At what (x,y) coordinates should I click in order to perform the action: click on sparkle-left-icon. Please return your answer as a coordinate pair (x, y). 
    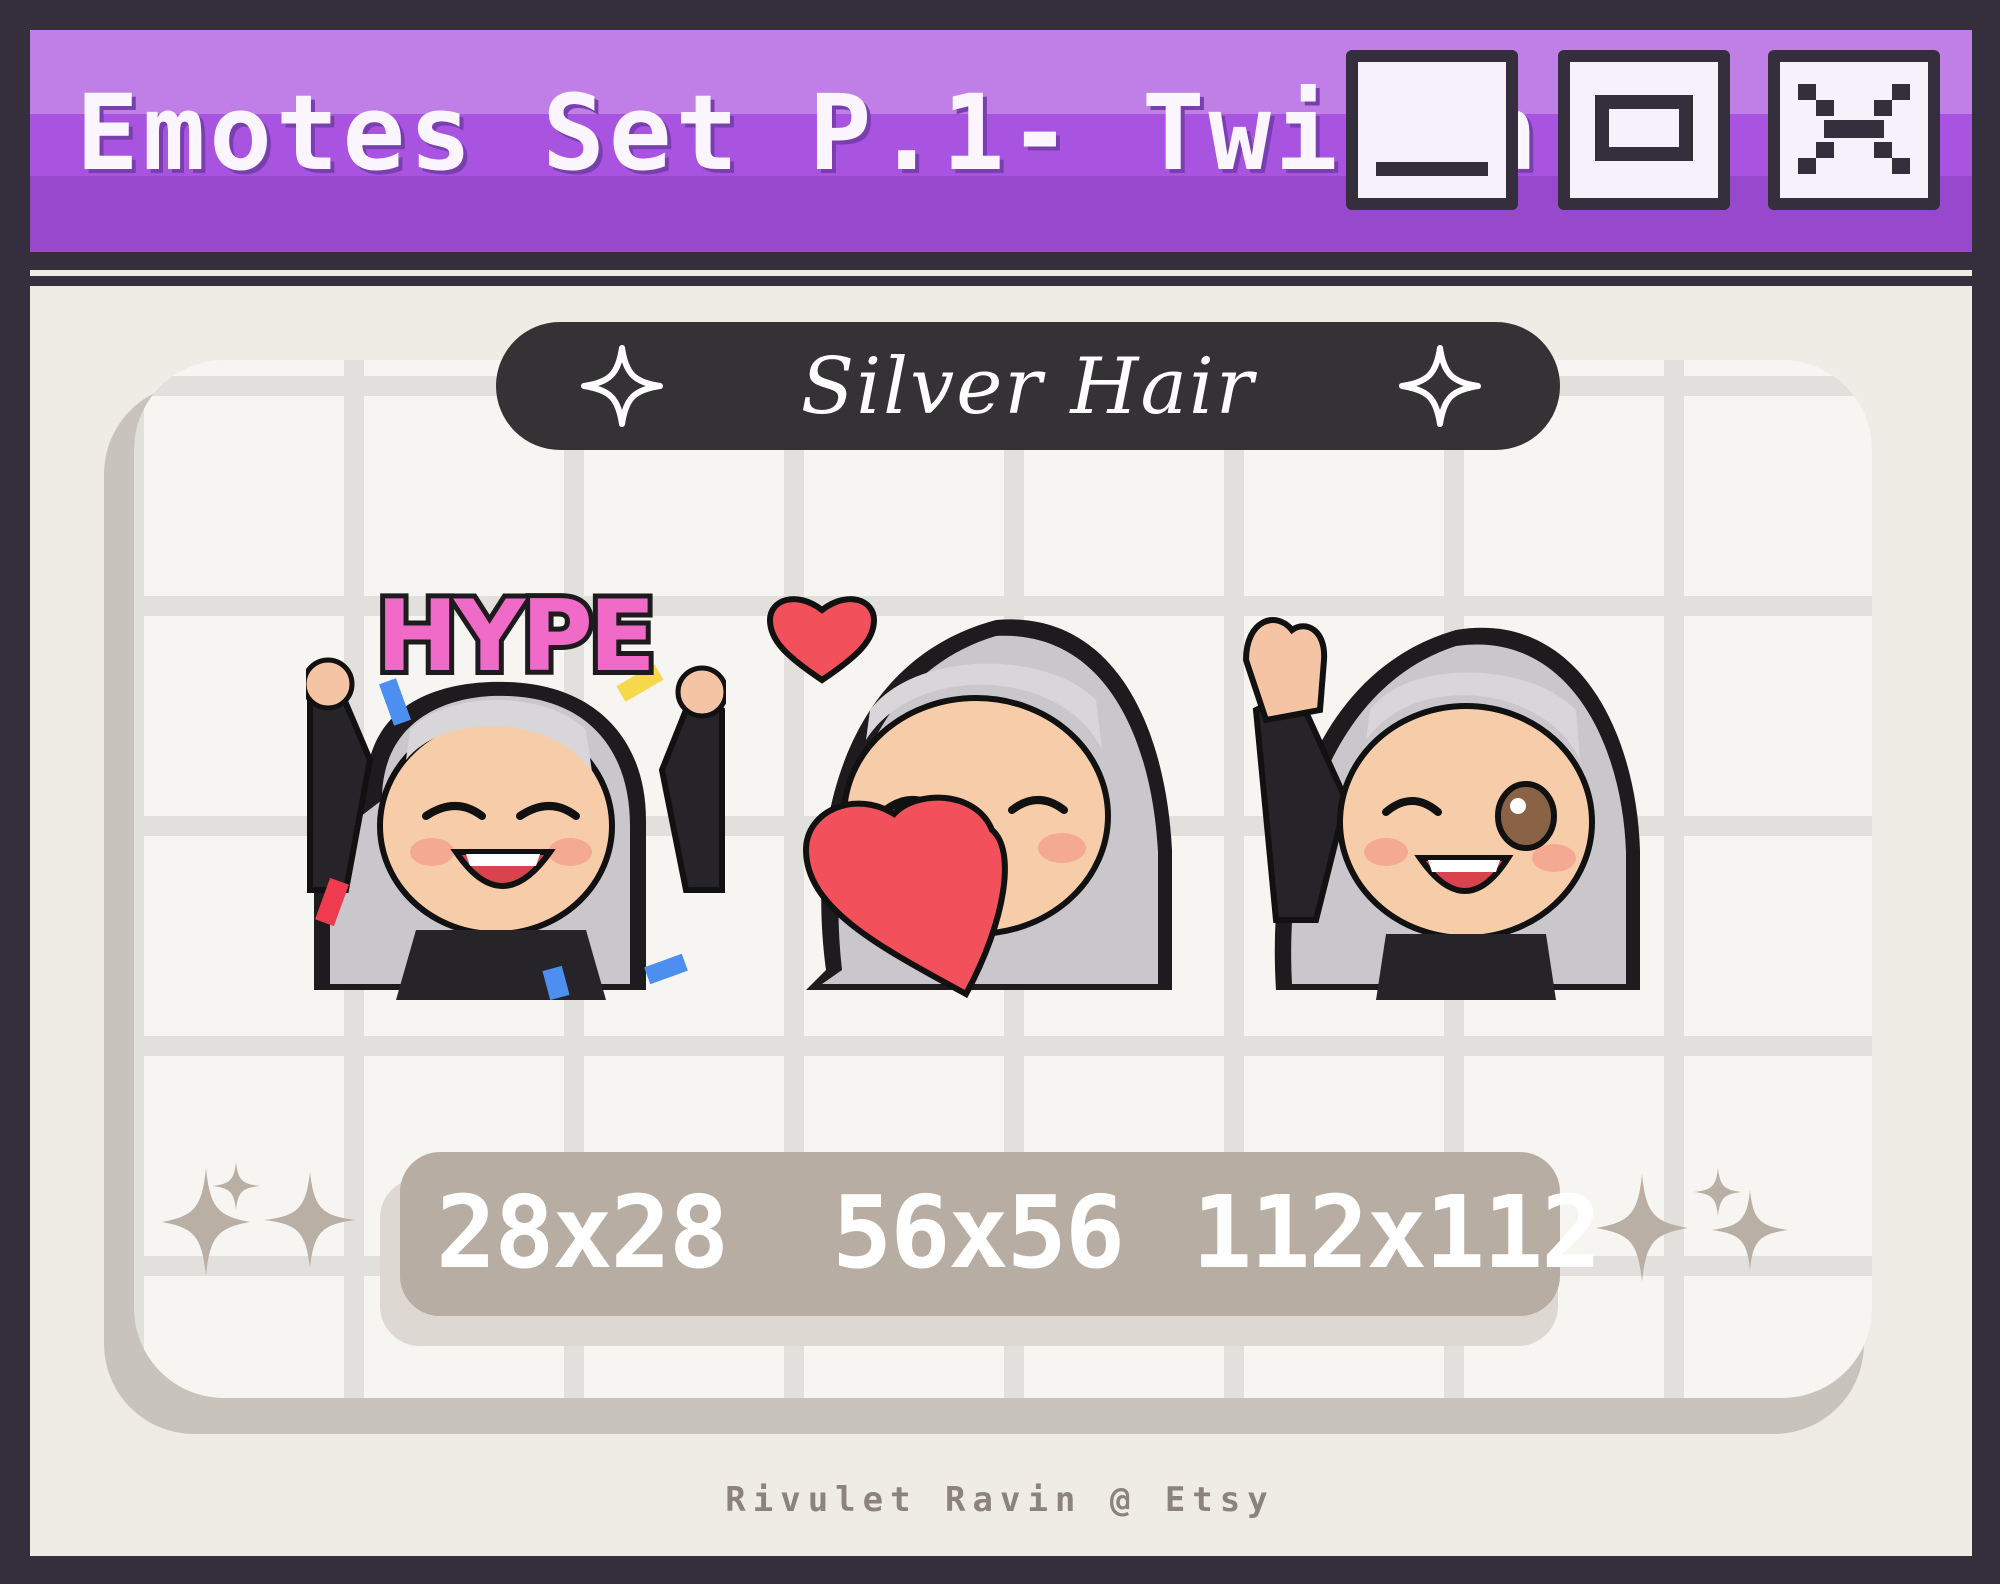
    Looking at the image, I should click on (259, 1219).